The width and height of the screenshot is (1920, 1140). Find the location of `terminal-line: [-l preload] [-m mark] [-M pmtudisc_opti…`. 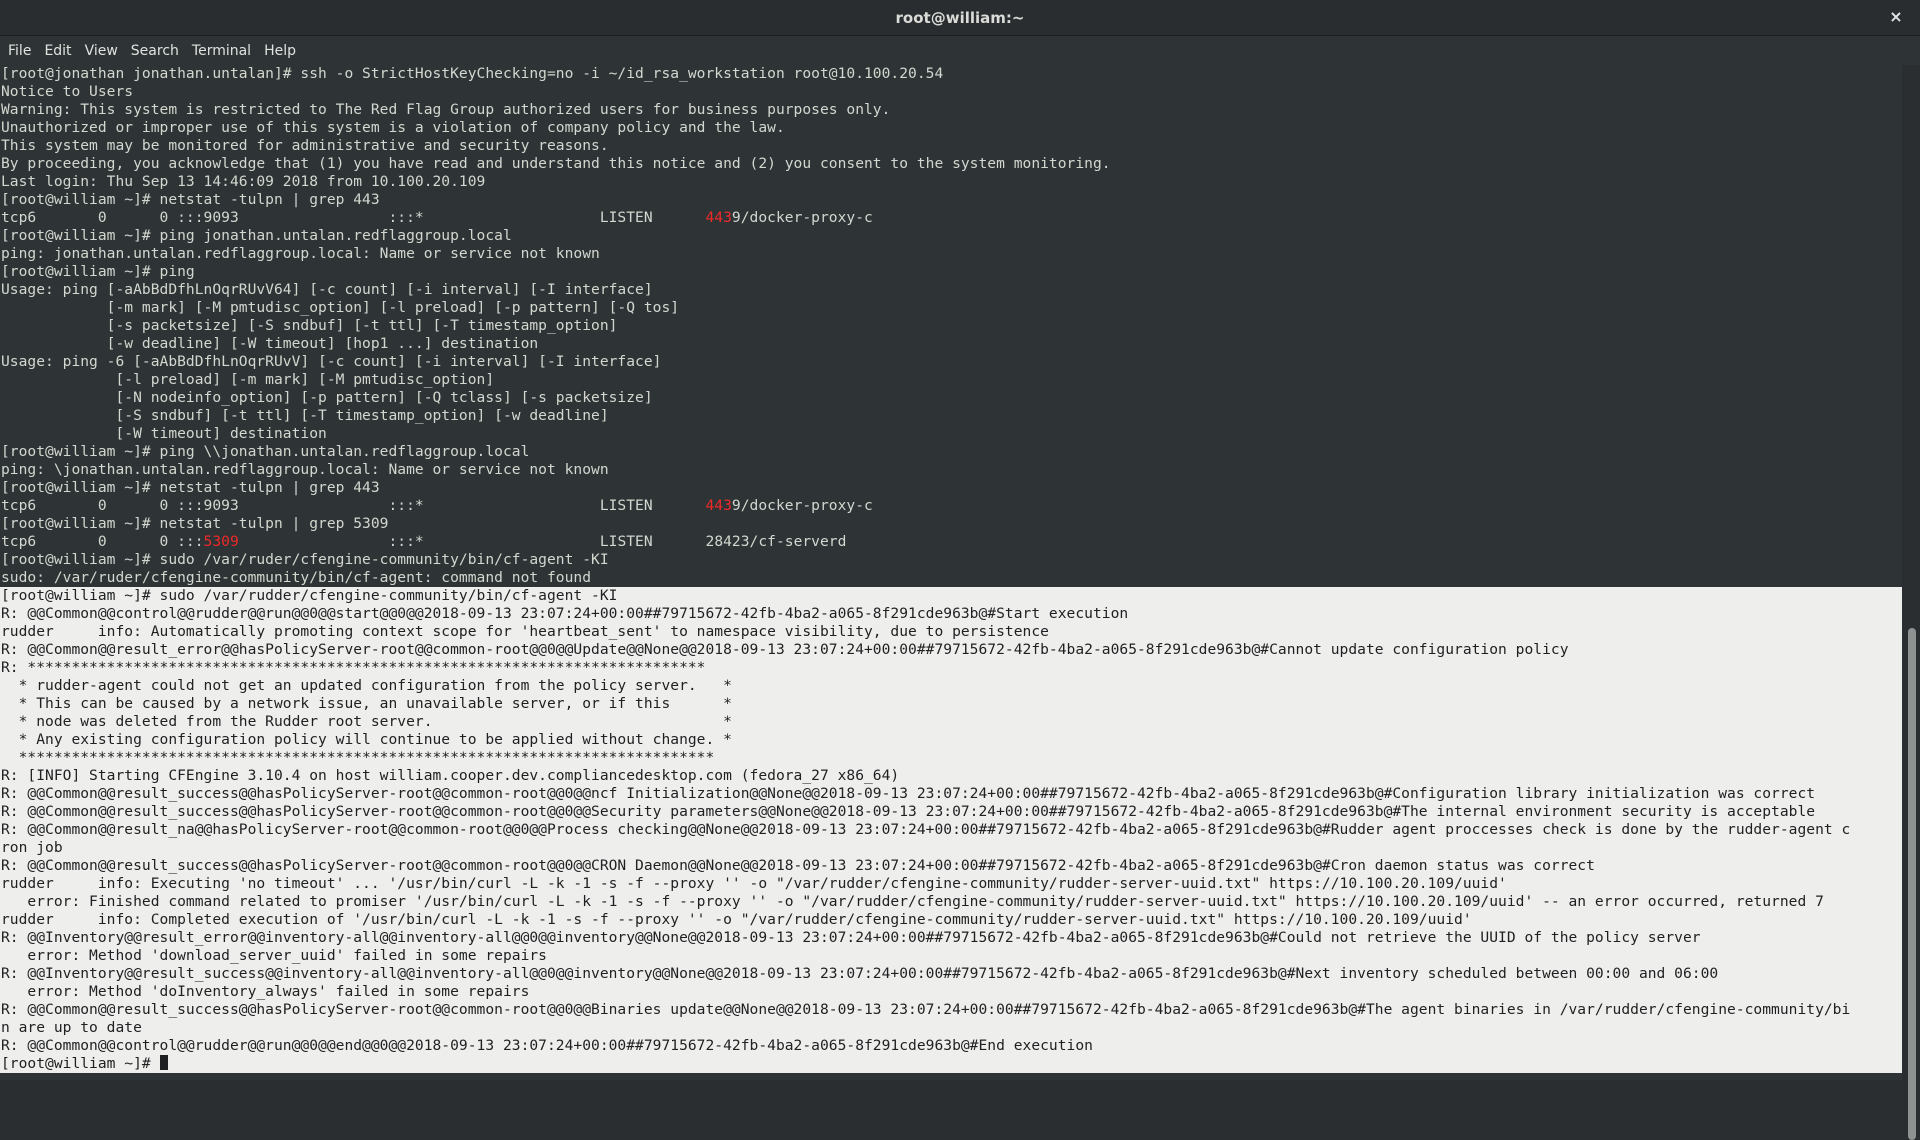

terminal-line: [-l preload] [-m mark] [-M pmtudisc_opti… is located at coordinates (951, 380).